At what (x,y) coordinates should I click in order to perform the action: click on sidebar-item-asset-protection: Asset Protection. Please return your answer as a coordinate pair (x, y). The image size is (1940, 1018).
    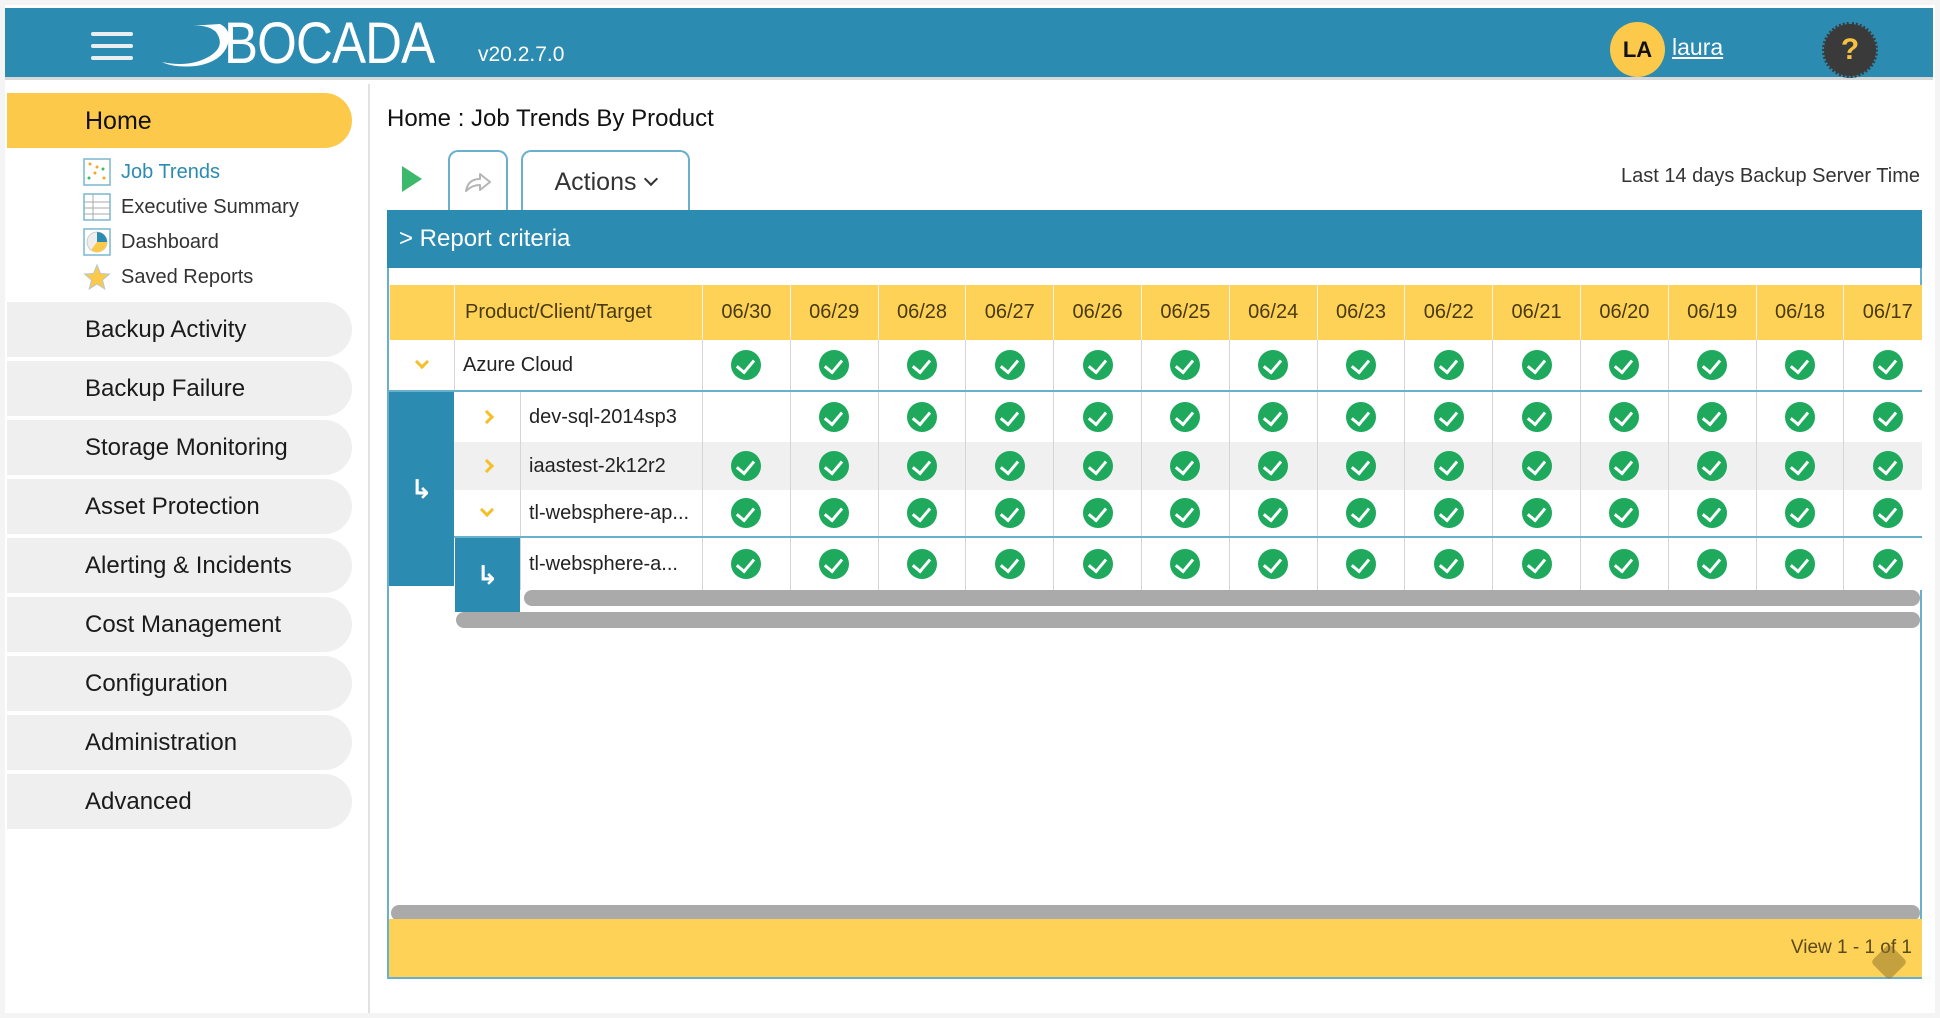
    Looking at the image, I should click on (179, 506).